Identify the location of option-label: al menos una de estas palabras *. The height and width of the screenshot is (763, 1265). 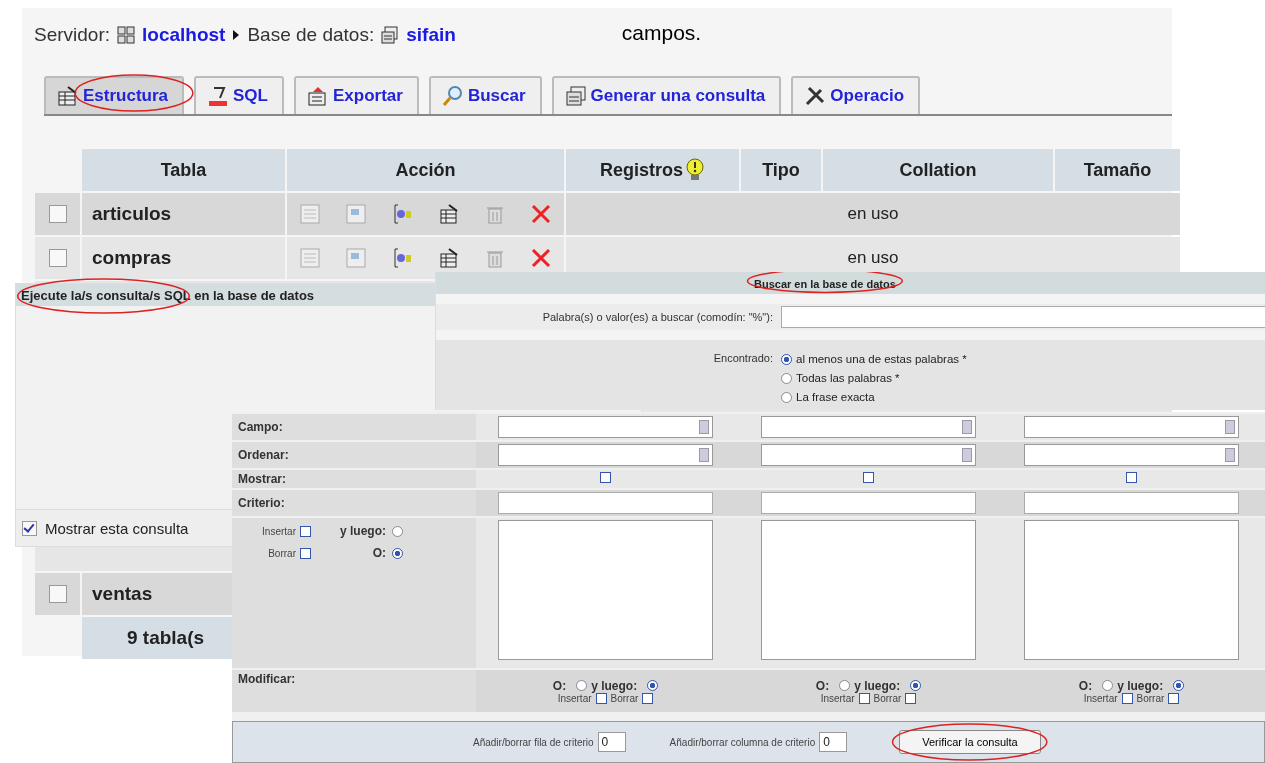
(881, 359).